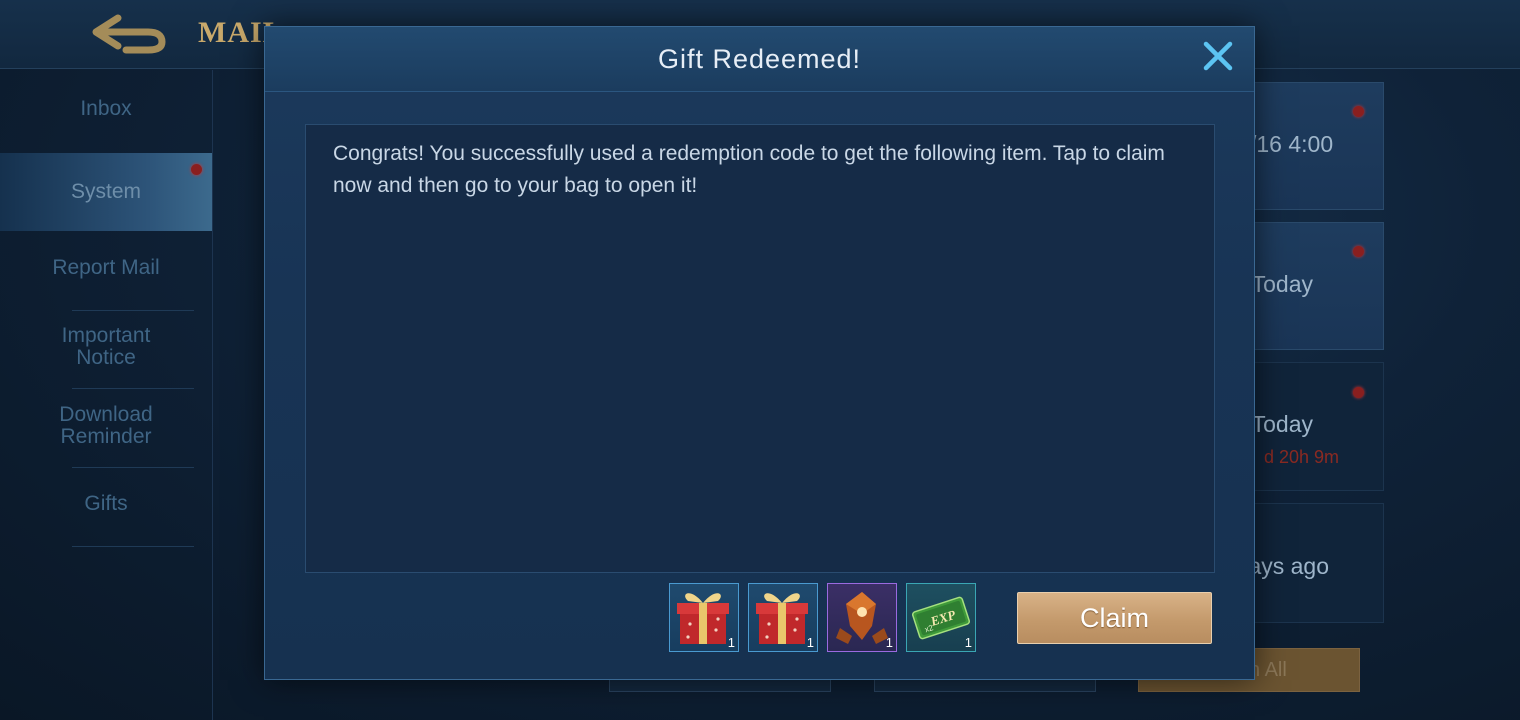  Describe the element at coordinates (130, 34) in the screenshot. I see `back-arrow-icon` at that location.